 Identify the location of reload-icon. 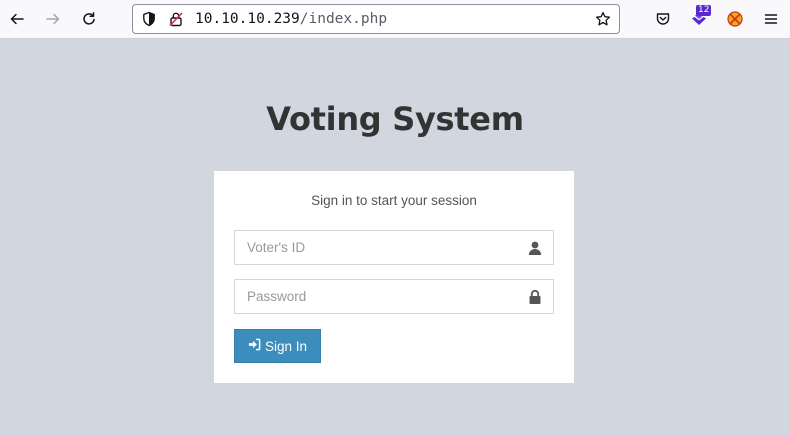
(89, 19).